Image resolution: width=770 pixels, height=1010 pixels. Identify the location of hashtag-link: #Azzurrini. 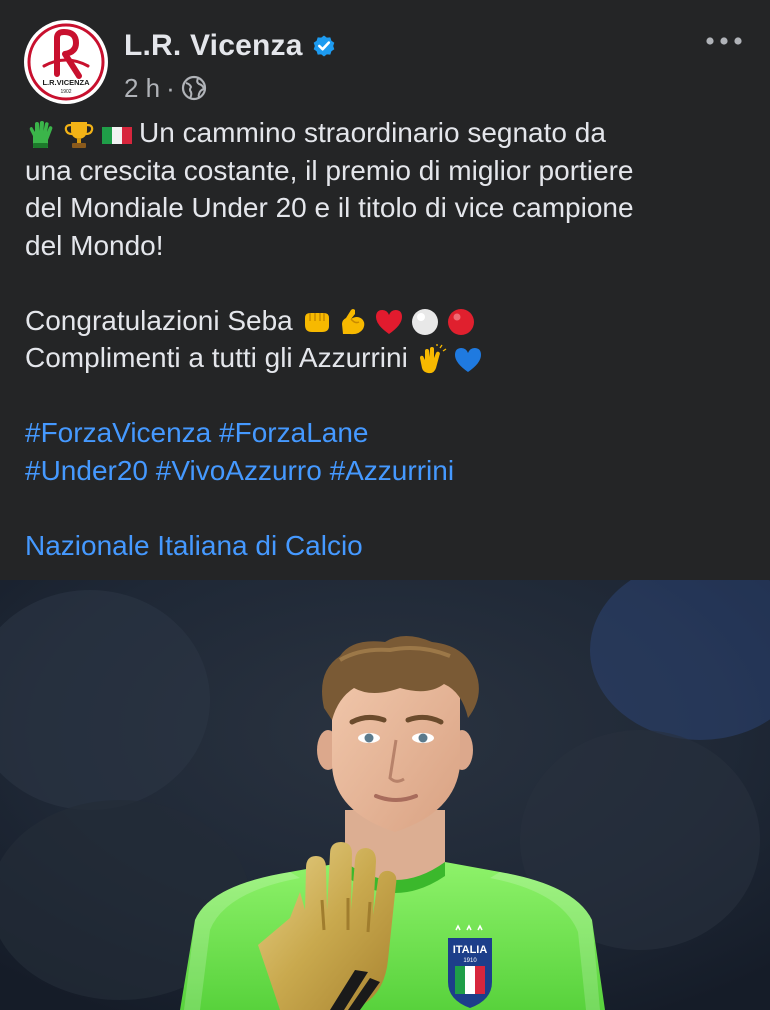
(392, 470).